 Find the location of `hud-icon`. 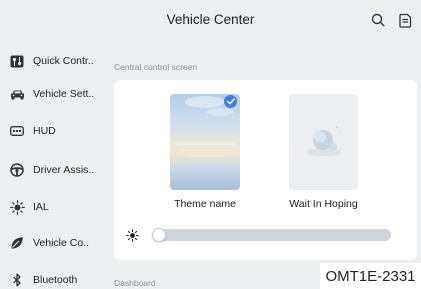

hud-icon is located at coordinates (17, 131).